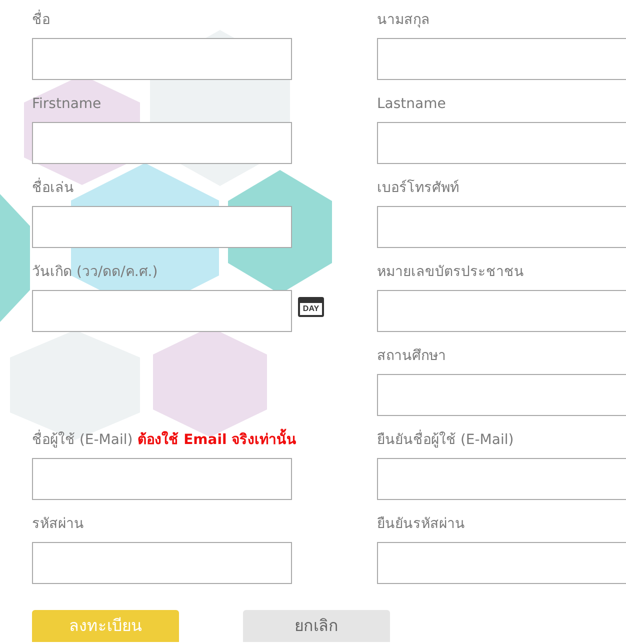 This screenshot has width=626, height=644. I want to click on cancel-button: ยกเลิก, so click(316, 626).